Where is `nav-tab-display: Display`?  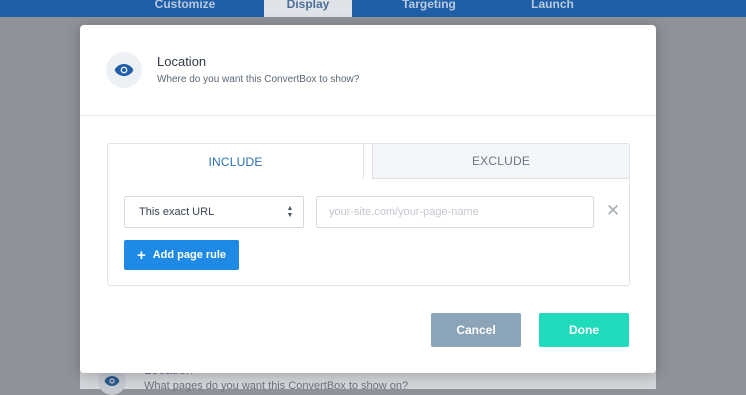
nav-tab-display: Display is located at coordinates (308, 8).